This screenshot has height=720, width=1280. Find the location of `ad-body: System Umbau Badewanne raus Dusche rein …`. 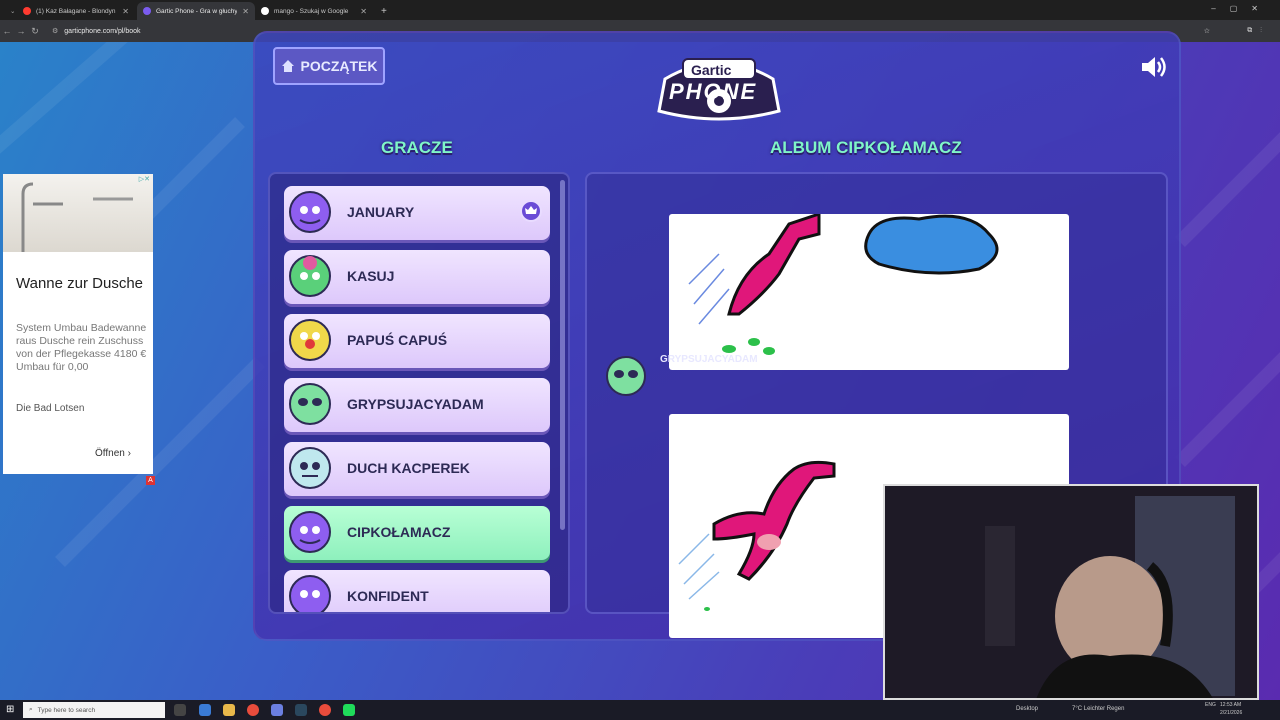

ad-body: System Umbau Badewanne raus Dusche rein … is located at coordinates (81, 347).